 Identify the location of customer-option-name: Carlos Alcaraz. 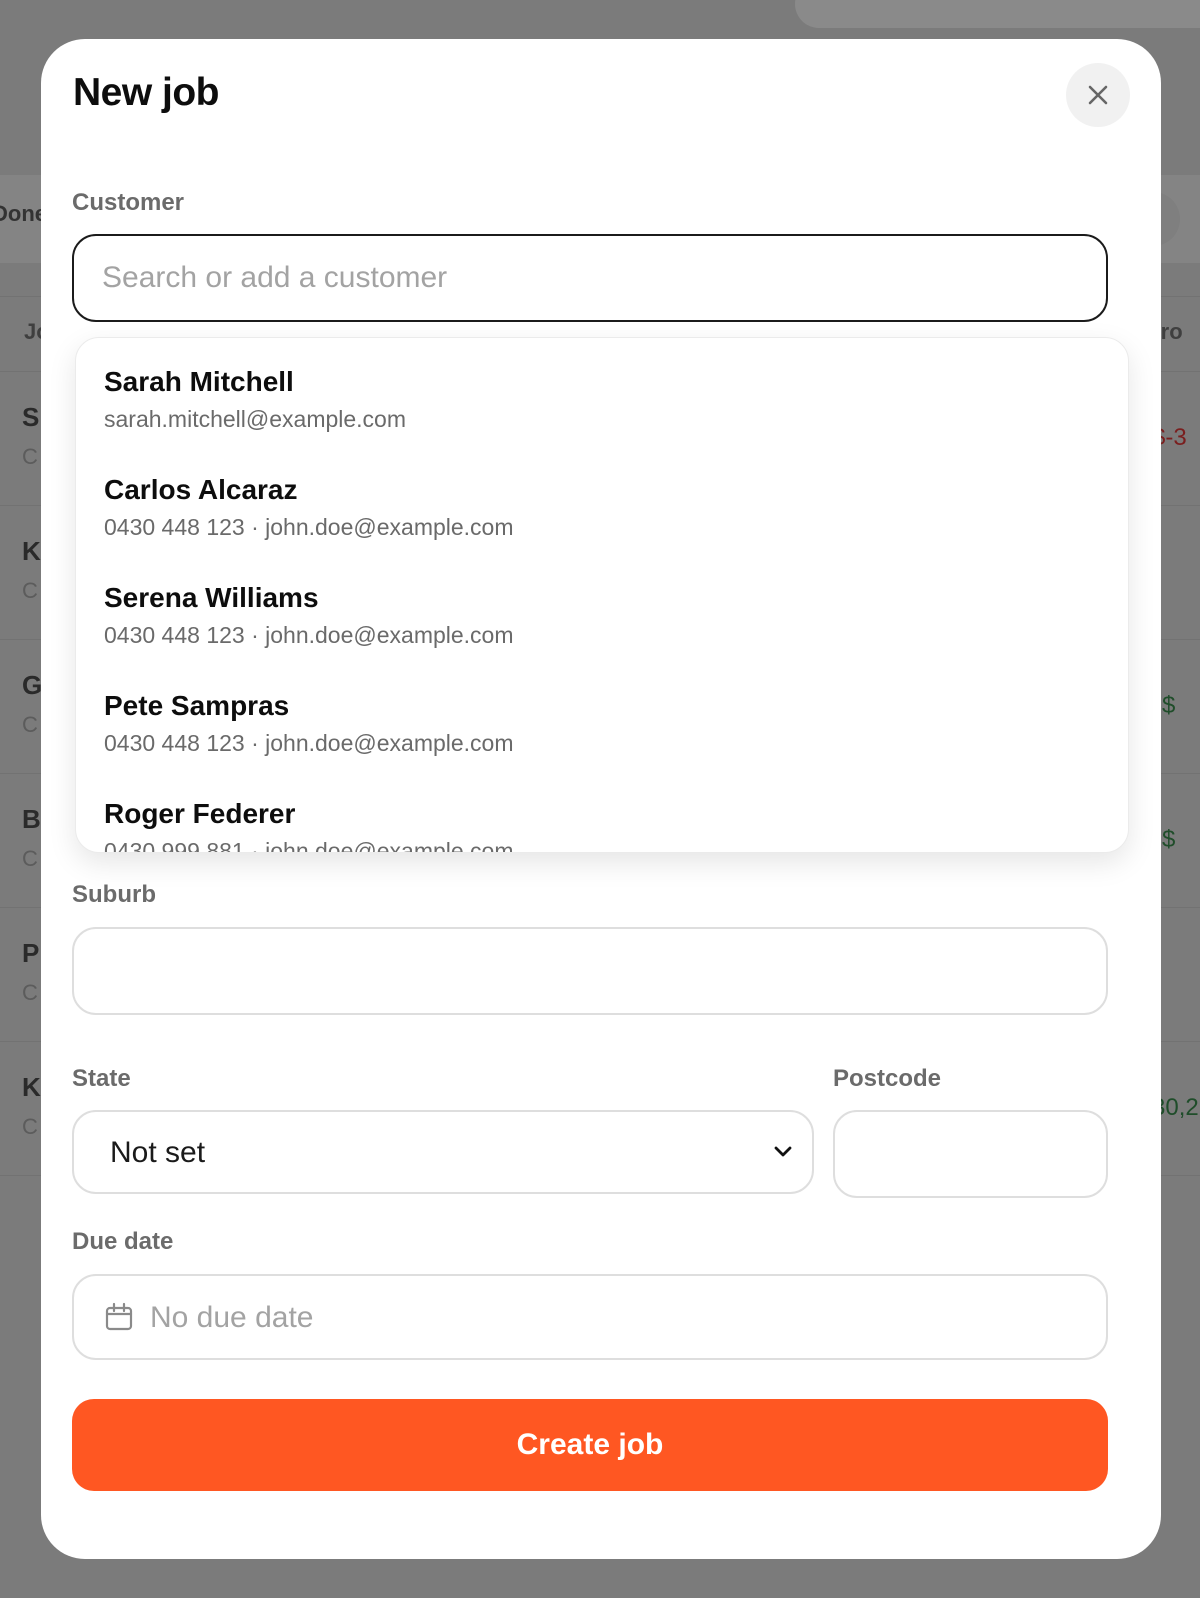
(201, 489).